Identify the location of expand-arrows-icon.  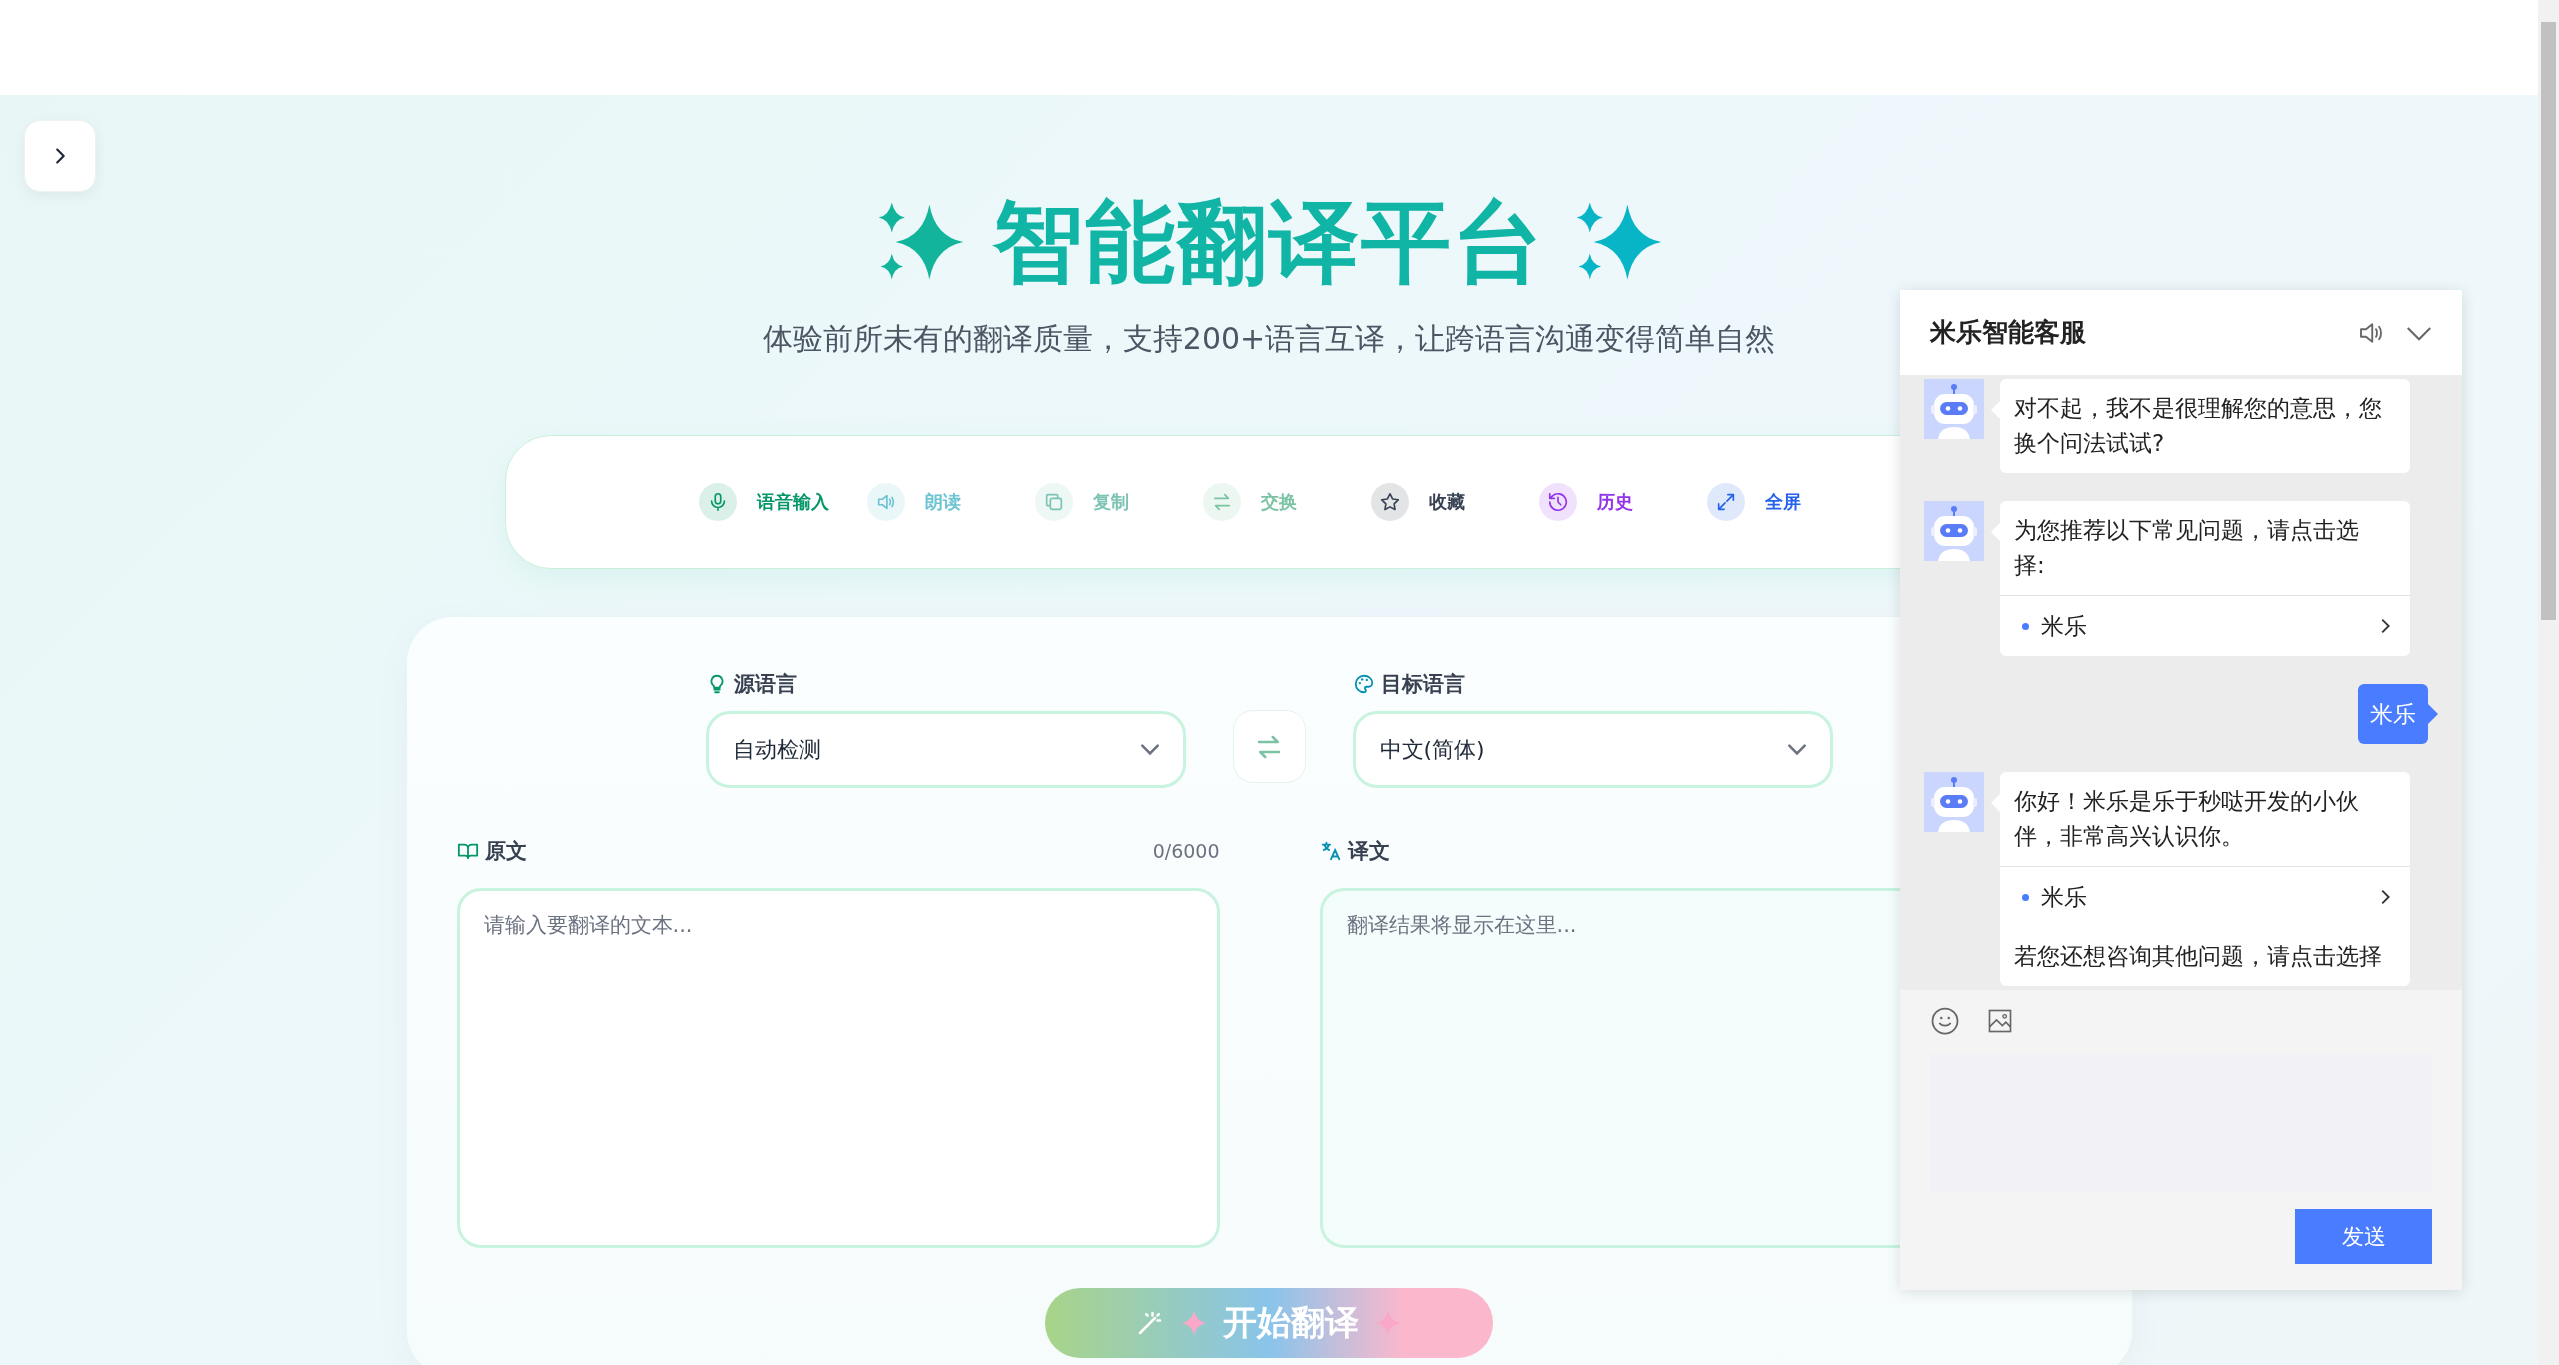
(1726, 502).